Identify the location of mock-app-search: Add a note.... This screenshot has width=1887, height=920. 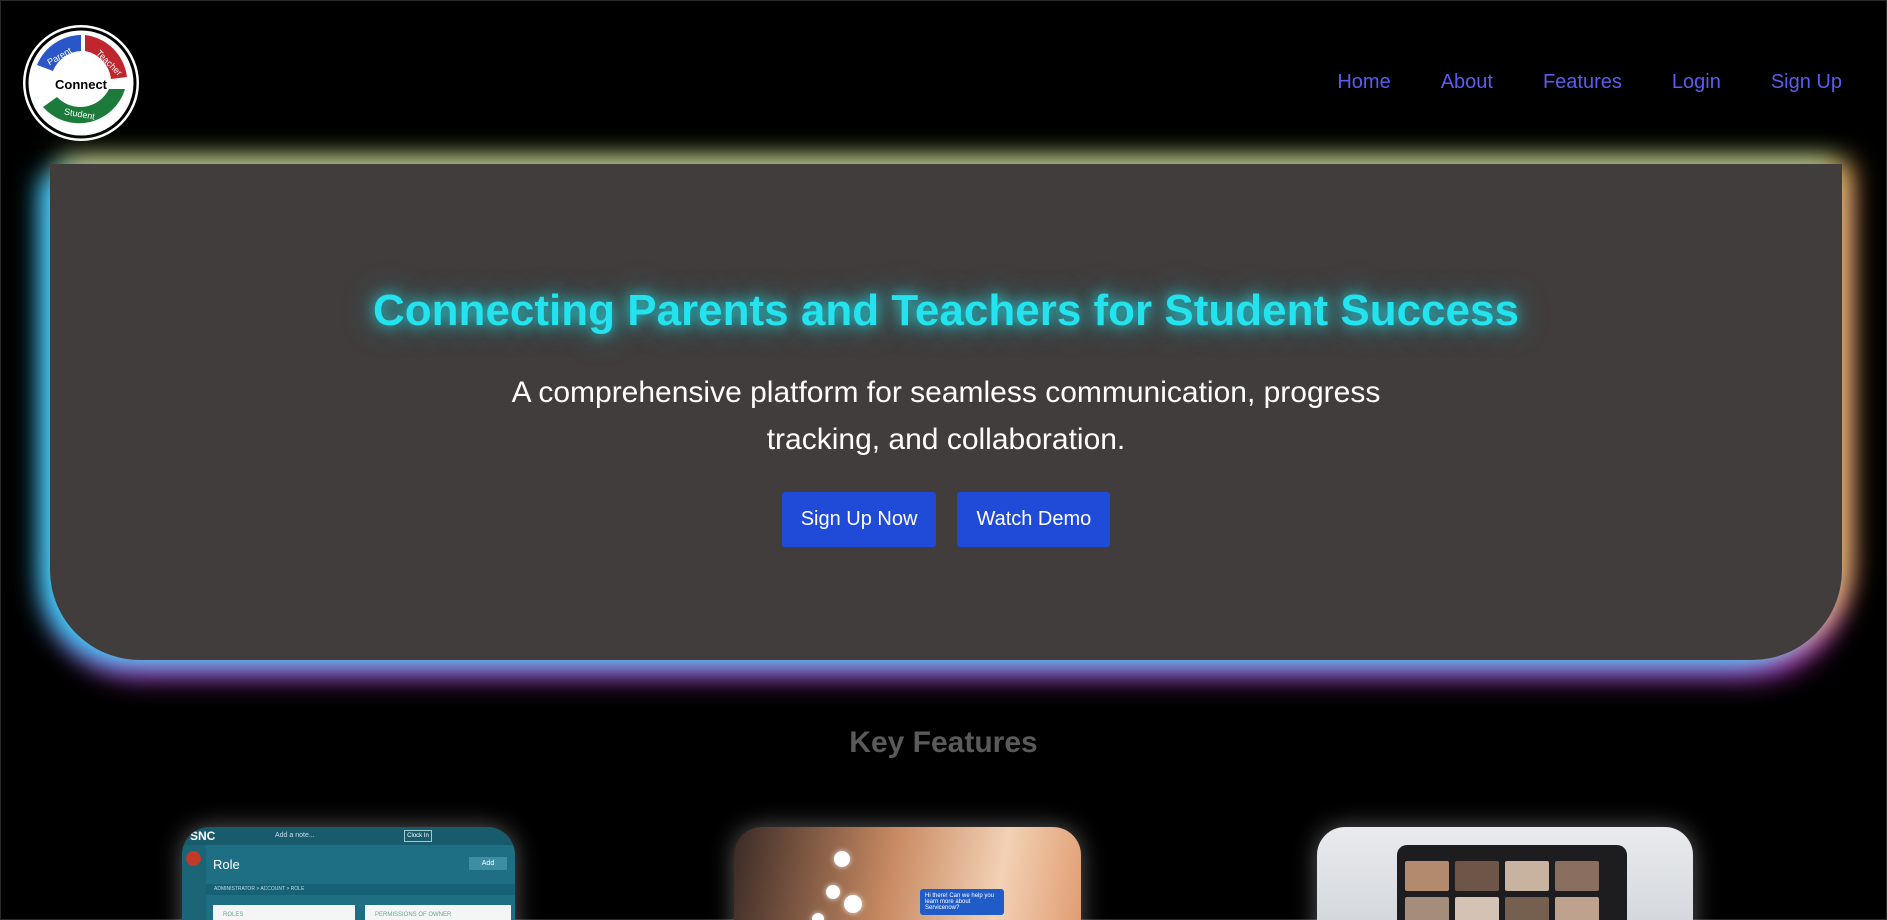
(295, 835).